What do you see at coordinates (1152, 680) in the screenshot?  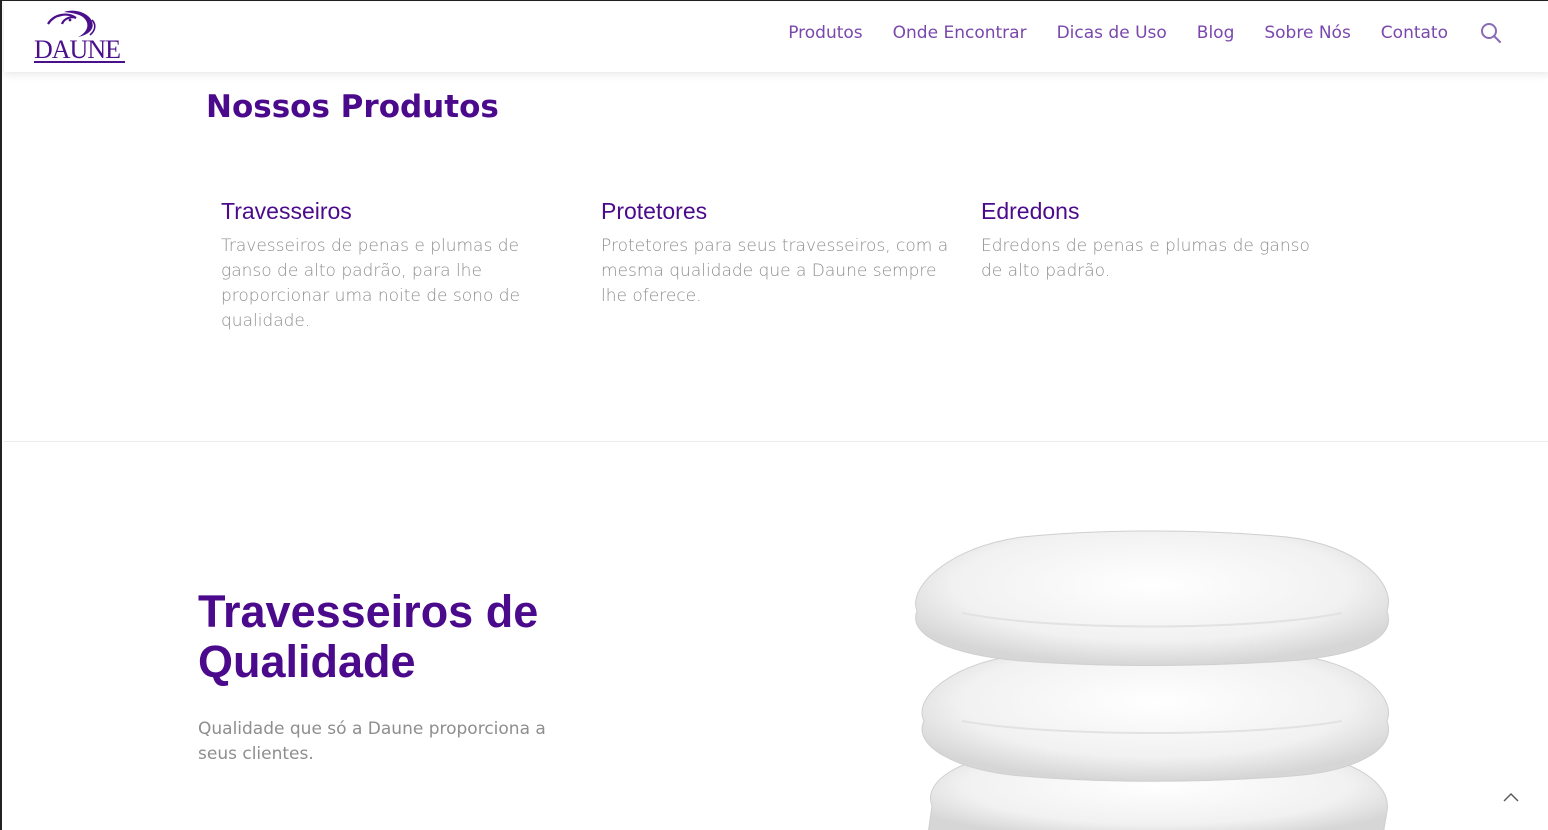 I see `pillows-image` at bounding box center [1152, 680].